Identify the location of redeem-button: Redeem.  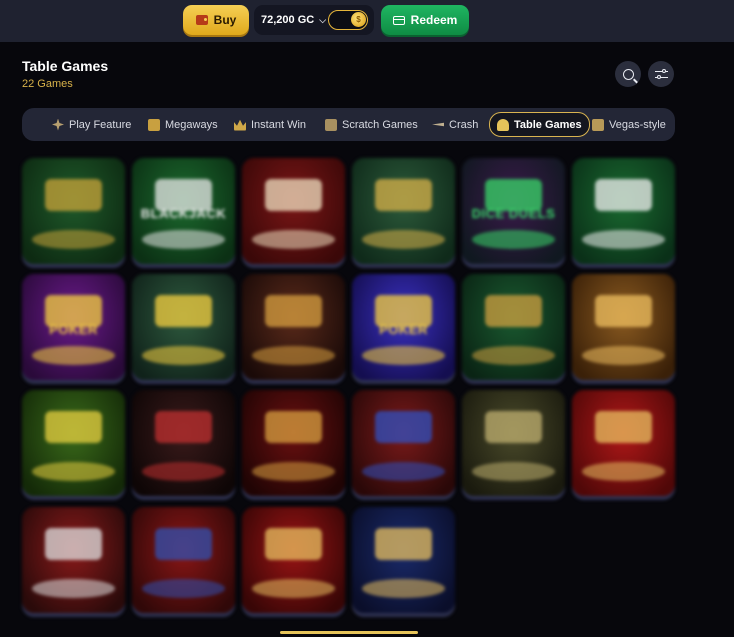
(425, 20).